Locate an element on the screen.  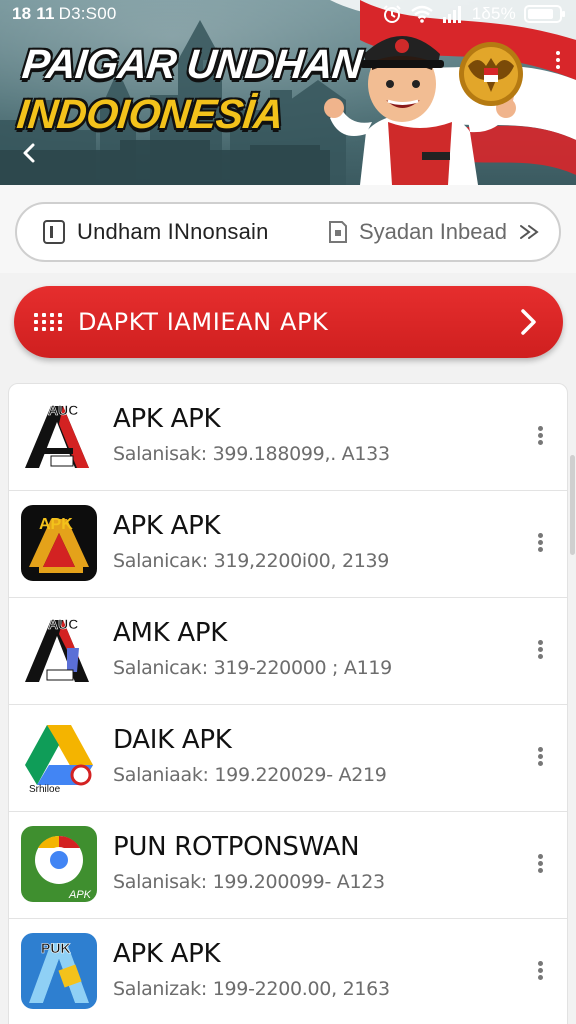
app-list-item: AUC APK APK Salanisak: 399.188099,. A133 is located at coordinates (288, 437).